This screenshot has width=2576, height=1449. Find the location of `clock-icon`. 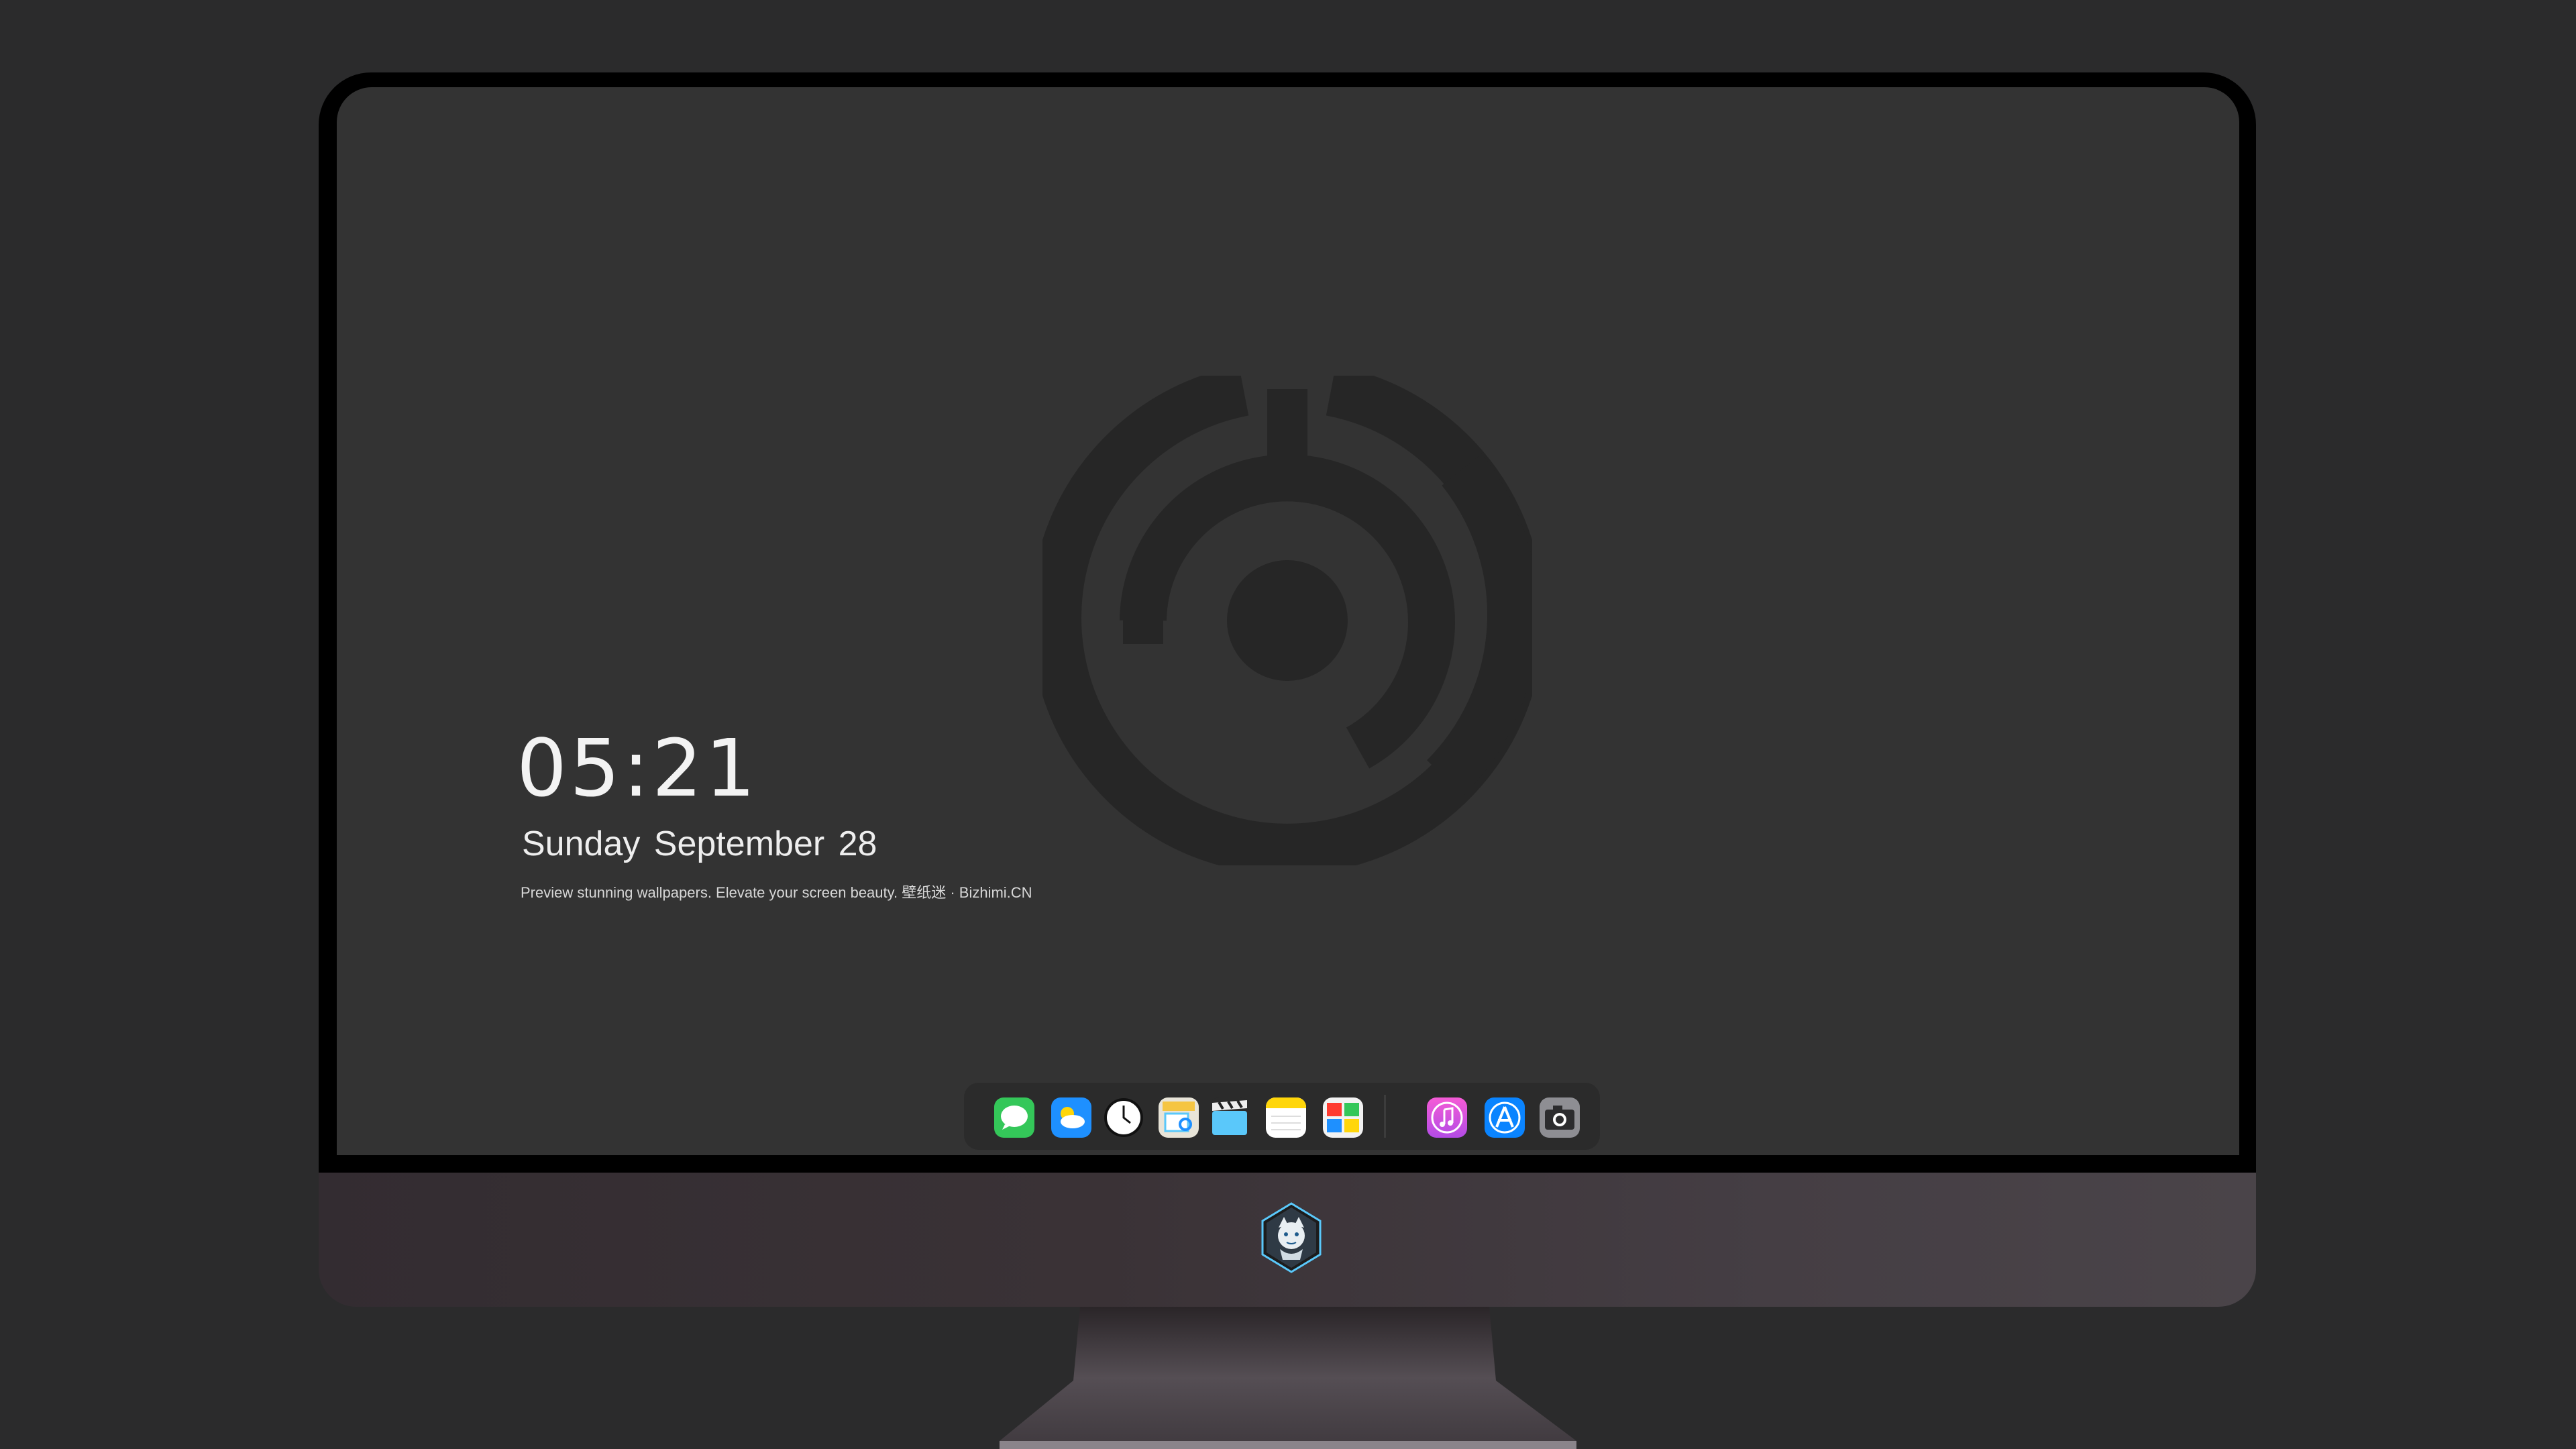

clock-icon is located at coordinates (1124, 1117).